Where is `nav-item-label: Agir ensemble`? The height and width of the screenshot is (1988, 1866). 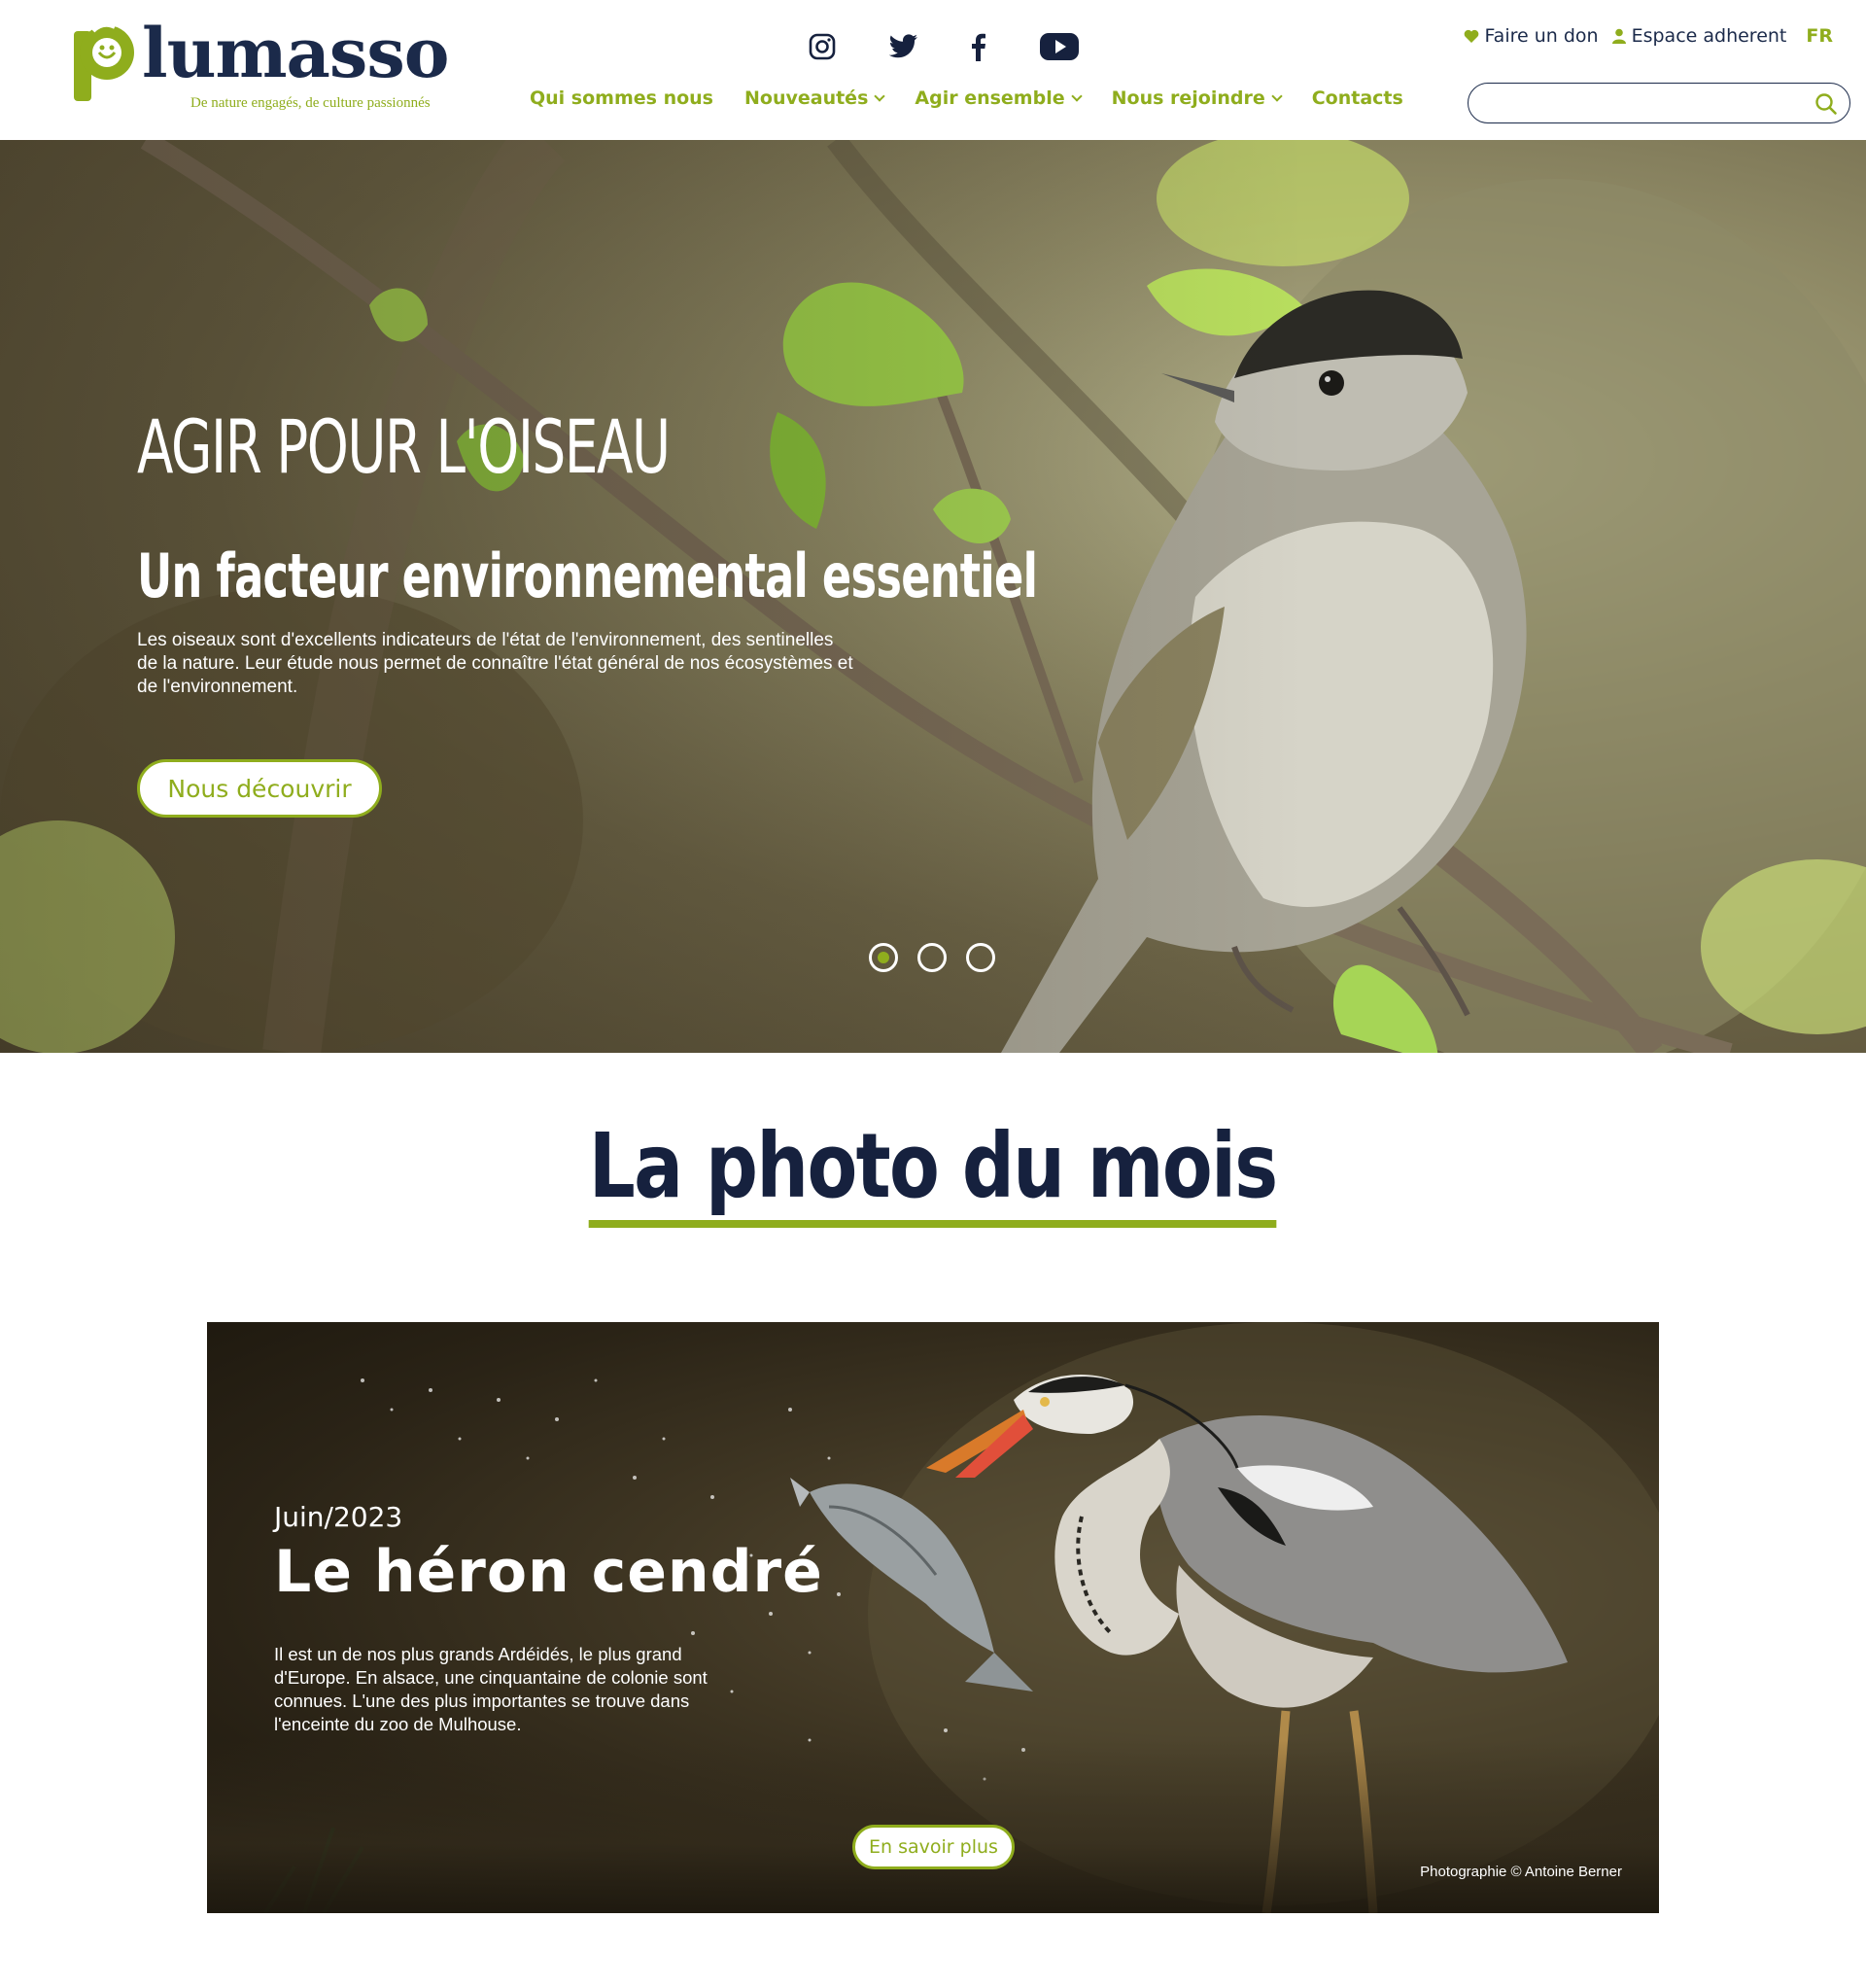
nav-item-label: Agir ensemble is located at coordinates (990, 98).